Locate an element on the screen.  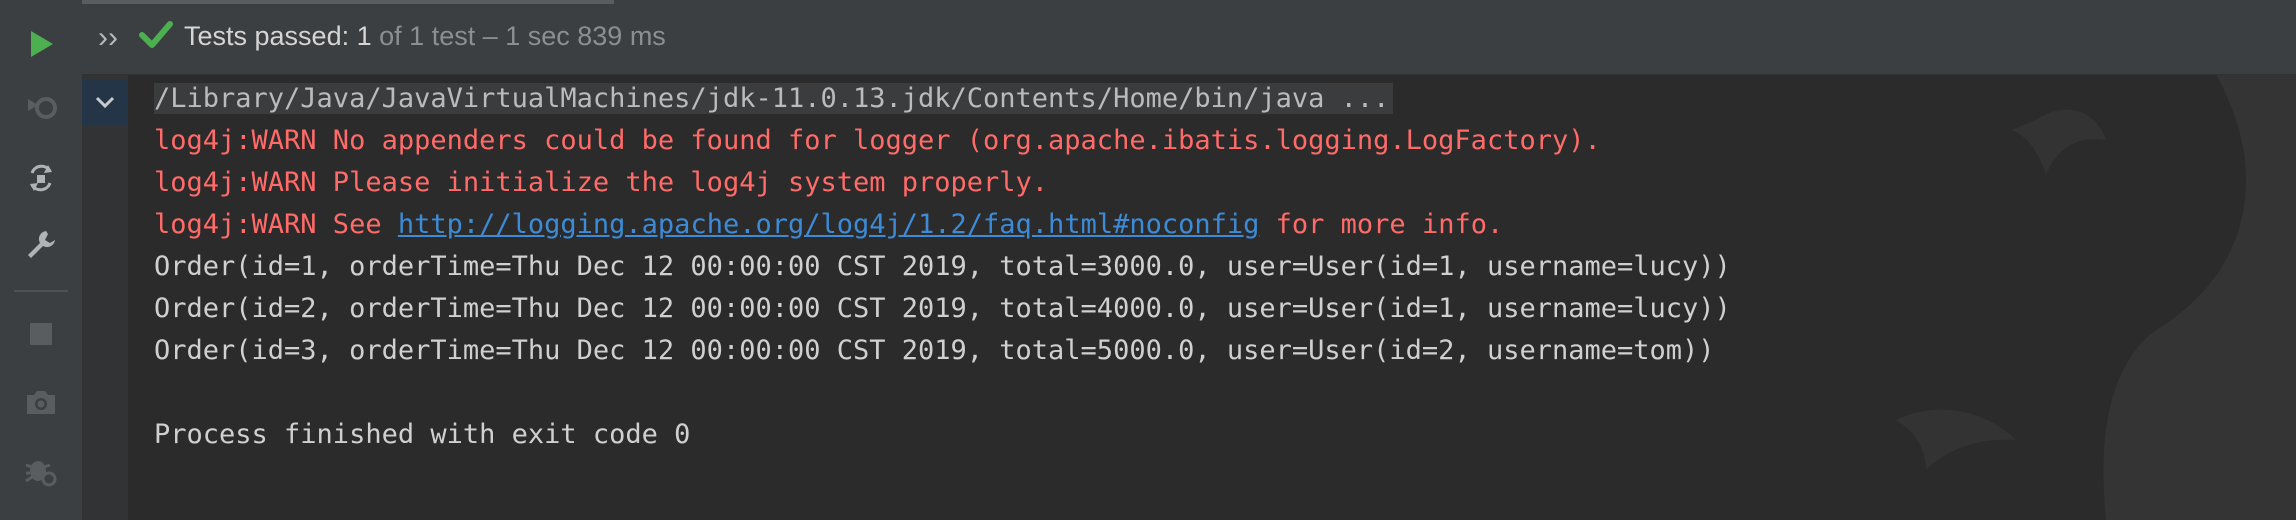
toggle-auto-test-button is located at coordinates (41, 178).